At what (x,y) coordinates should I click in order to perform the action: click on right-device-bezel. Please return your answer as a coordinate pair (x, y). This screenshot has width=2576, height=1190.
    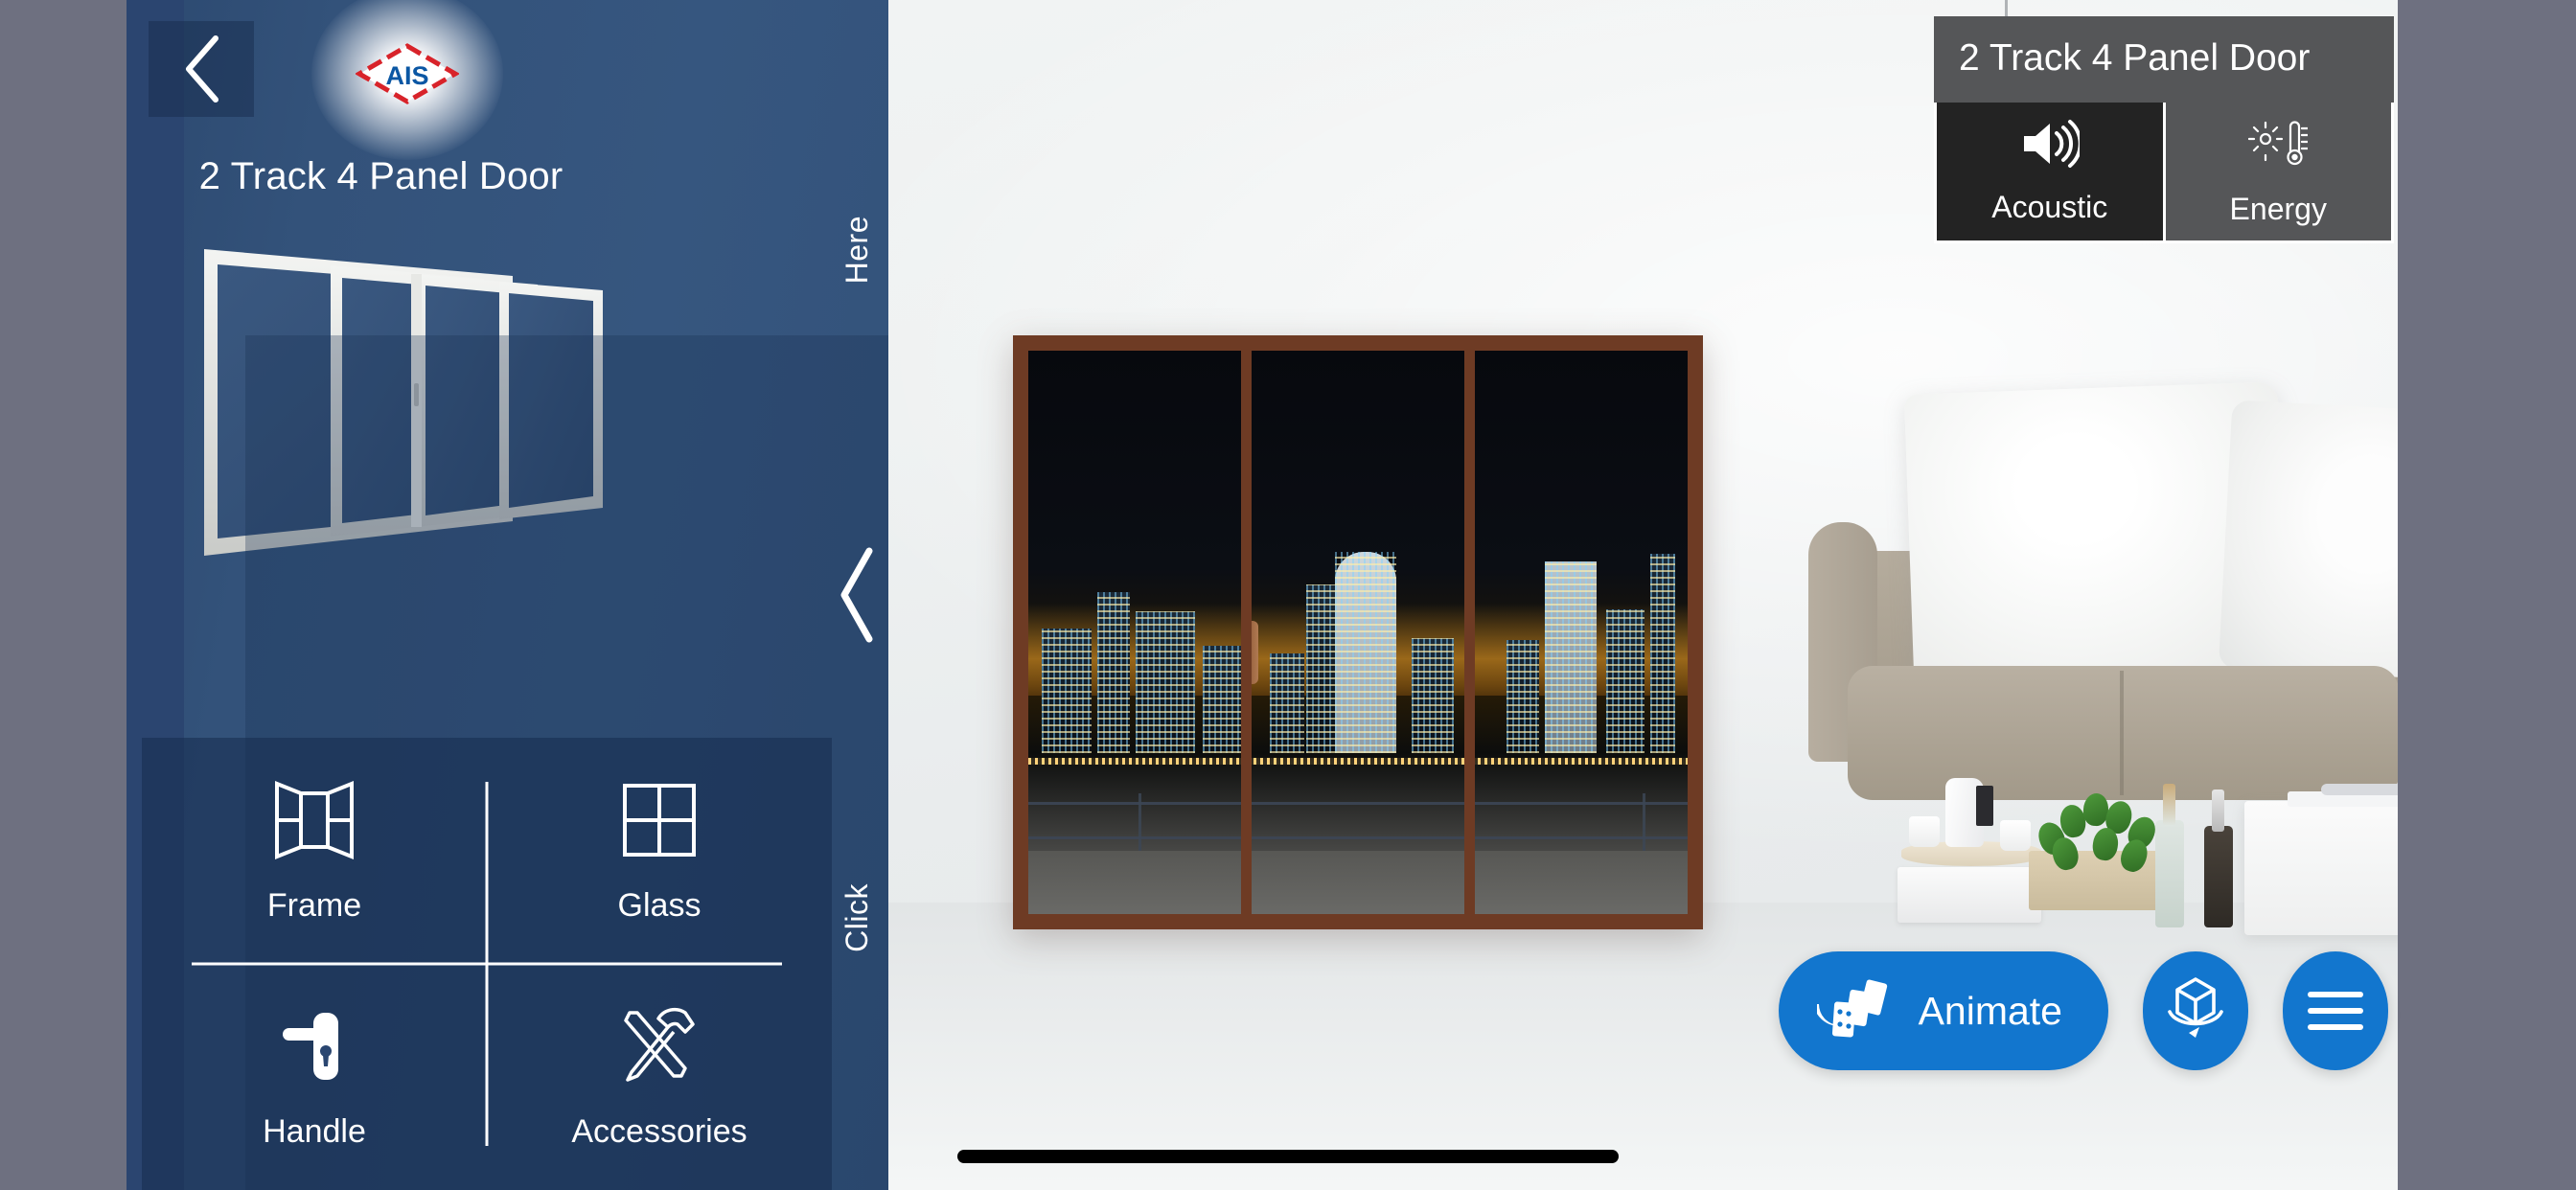
    Looking at the image, I should click on (2487, 595).